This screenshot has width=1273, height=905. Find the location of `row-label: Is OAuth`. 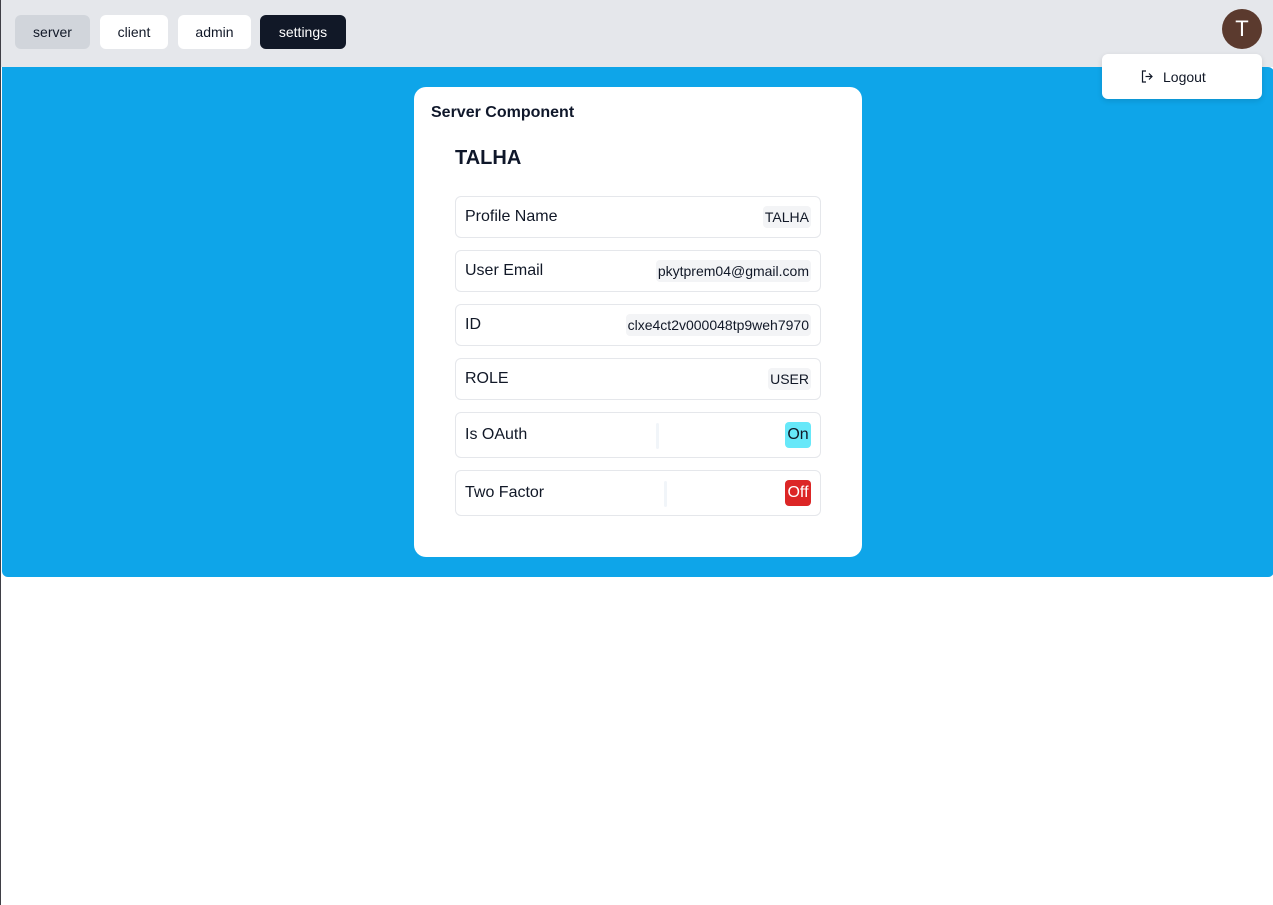

row-label: Is OAuth is located at coordinates (496, 434).